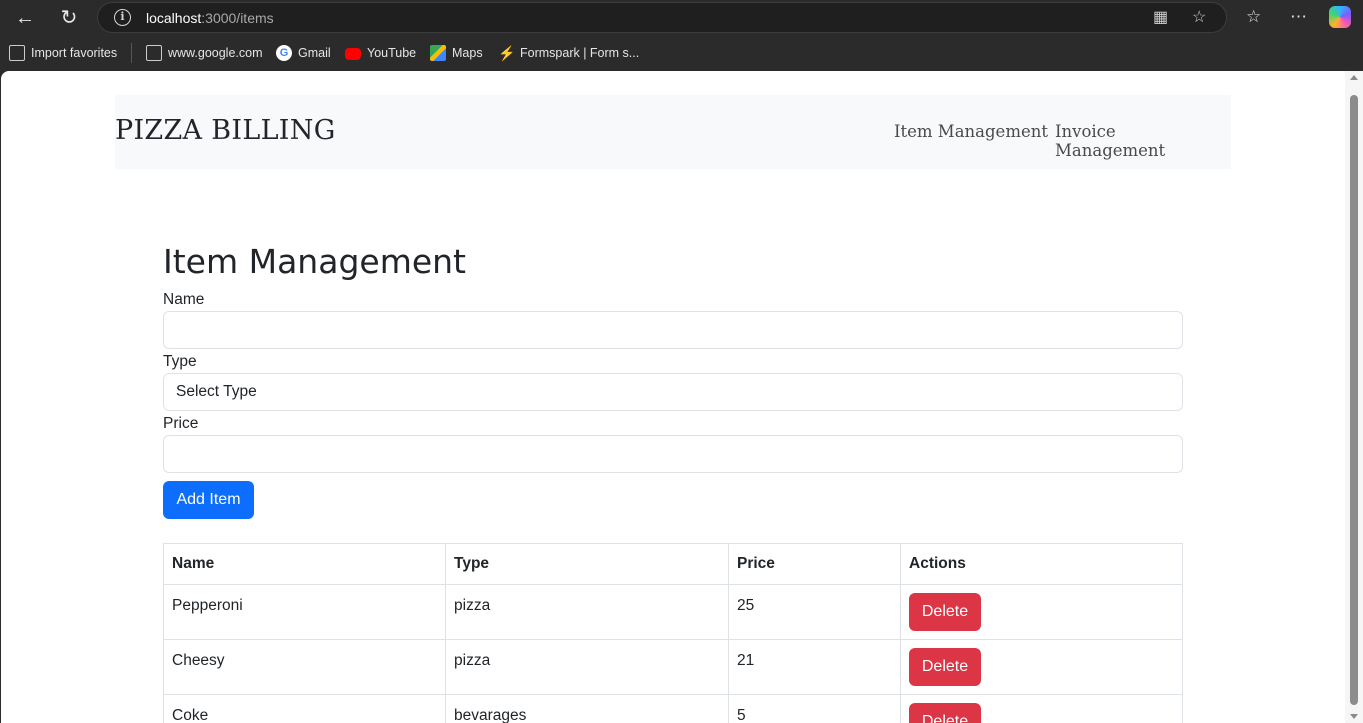 Image resolution: width=1363 pixels, height=723 pixels. What do you see at coordinates (154, 53) in the screenshot?
I see `page-icon` at bounding box center [154, 53].